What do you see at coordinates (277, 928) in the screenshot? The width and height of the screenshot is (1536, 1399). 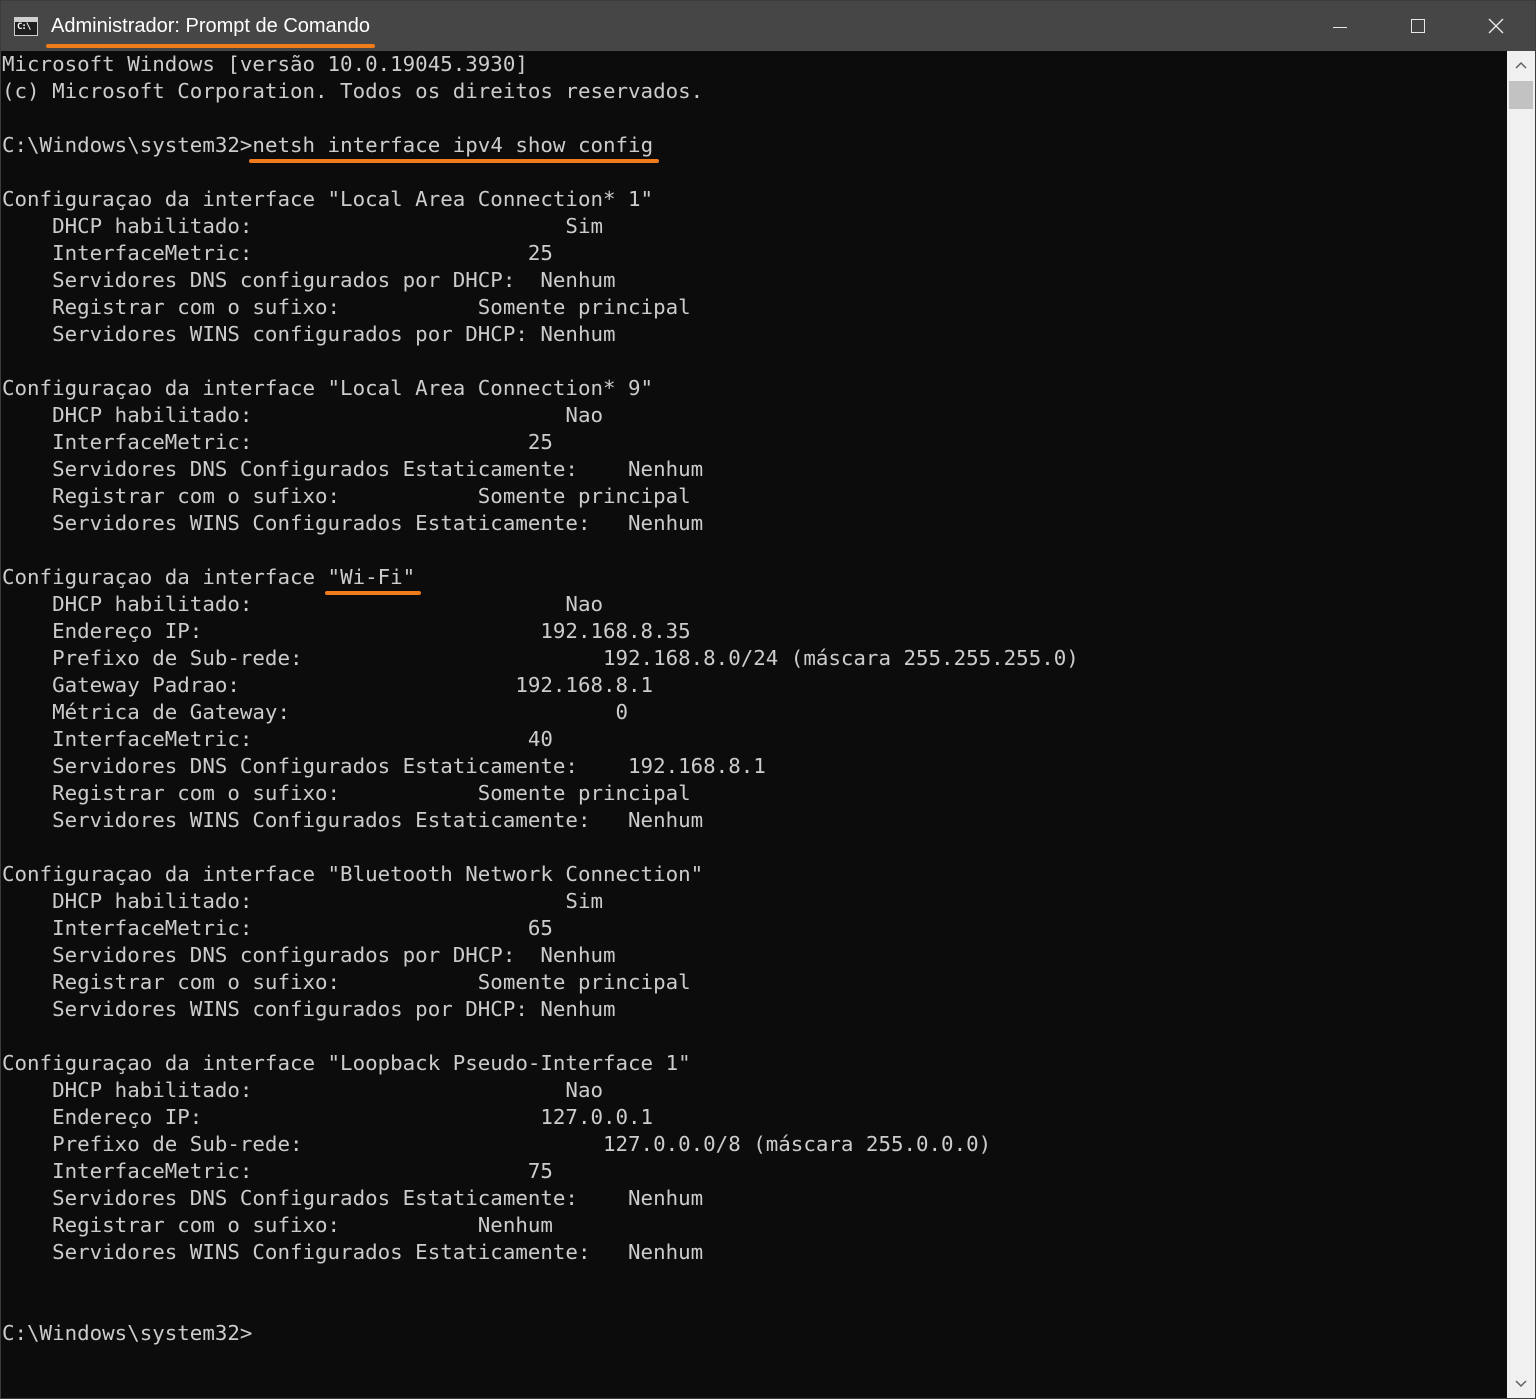 I see `console-line: InterfaceMetric: 65` at bounding box center [277, 928].